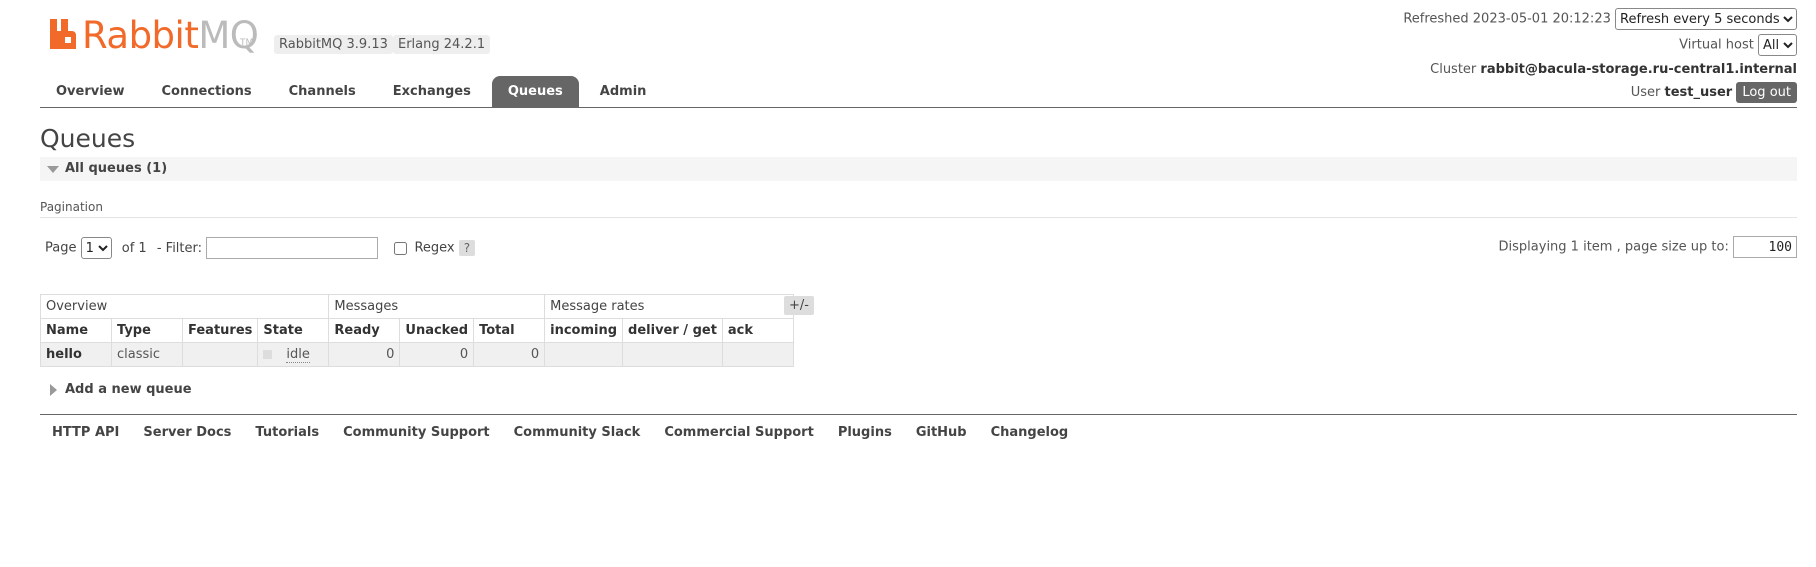  I want to click on col-features: Features, so click(220, 330).